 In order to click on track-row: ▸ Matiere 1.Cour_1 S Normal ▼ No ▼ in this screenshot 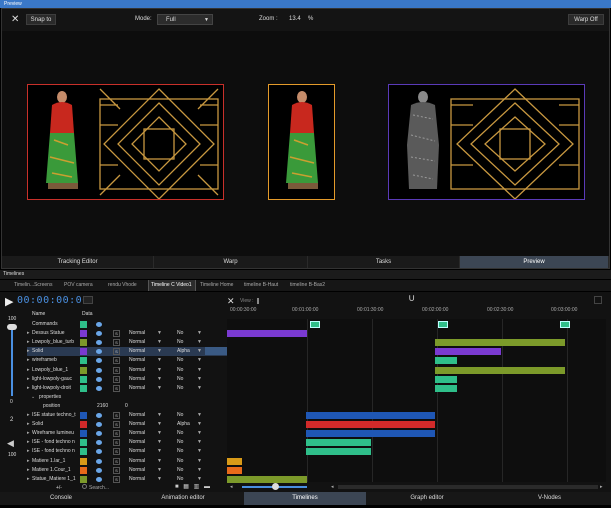, I will do `click(127, 470)`.